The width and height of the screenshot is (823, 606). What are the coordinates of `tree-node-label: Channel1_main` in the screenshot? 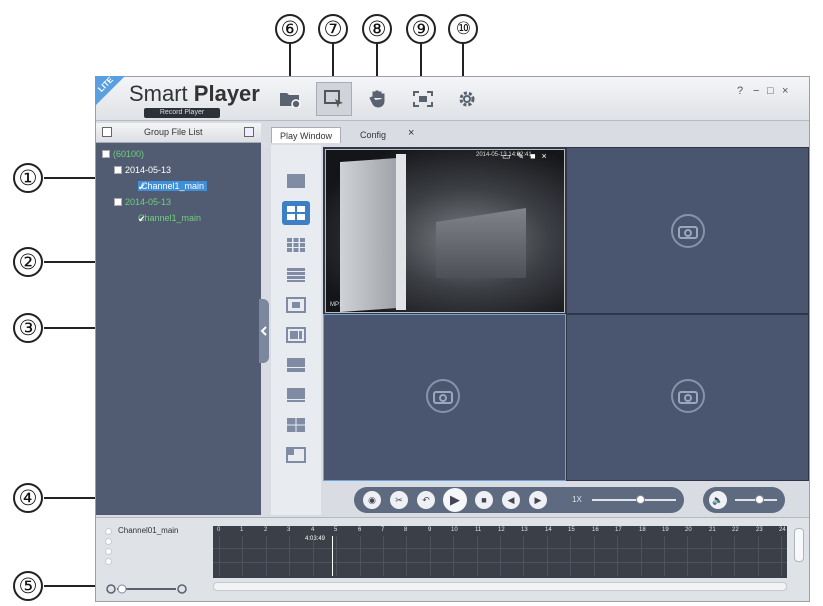 It's located at (170, 218).